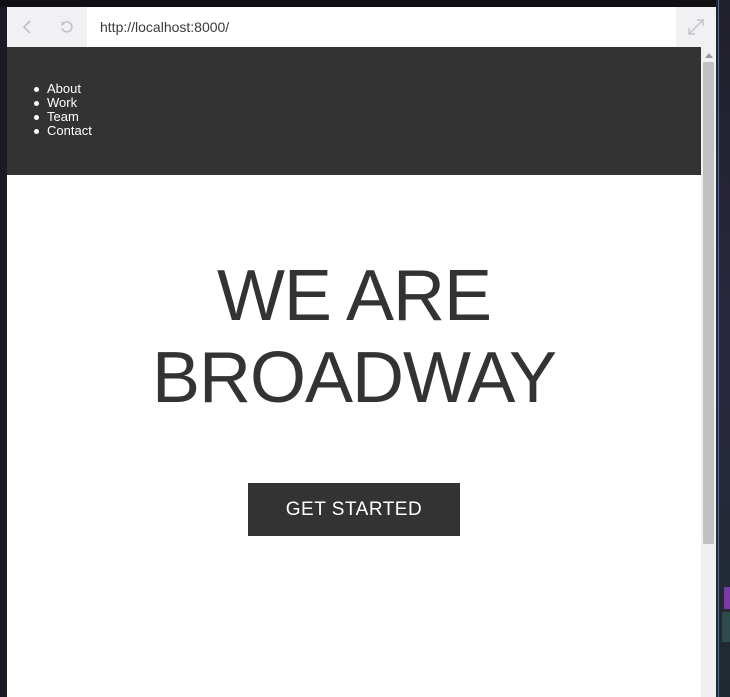 This screenshot has height=697, width=730. I want to click on back-button, so click(27, 27).